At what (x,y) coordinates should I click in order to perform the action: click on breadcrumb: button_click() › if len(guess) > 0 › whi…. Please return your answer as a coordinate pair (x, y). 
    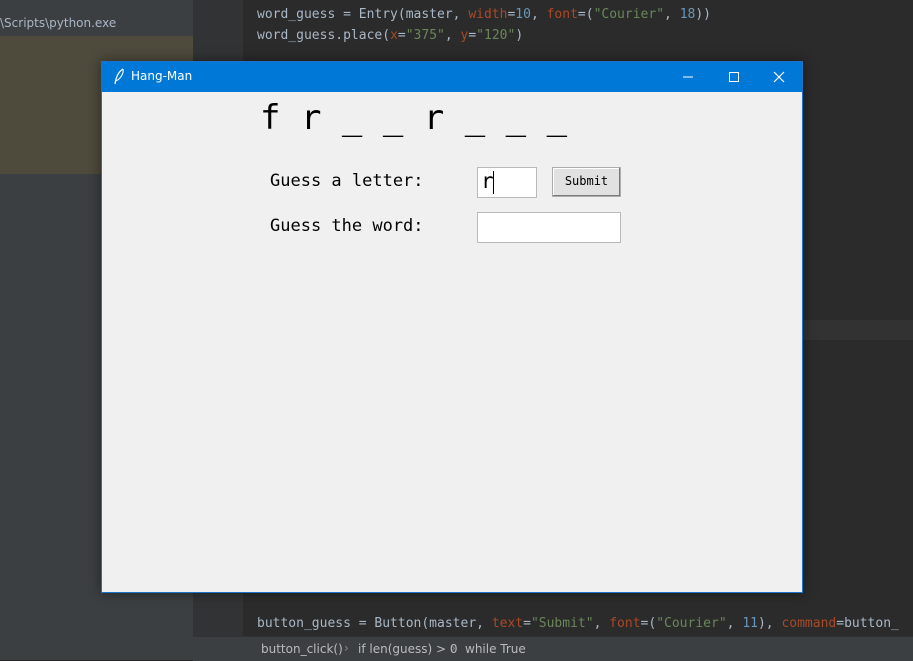
    Looking at the image, I should click on (553, 648).